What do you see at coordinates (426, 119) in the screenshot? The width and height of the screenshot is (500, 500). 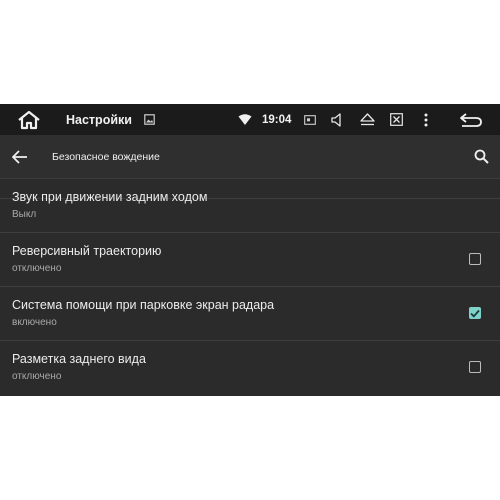 I see `more-vert-icon` at bounding box center [426, 119].